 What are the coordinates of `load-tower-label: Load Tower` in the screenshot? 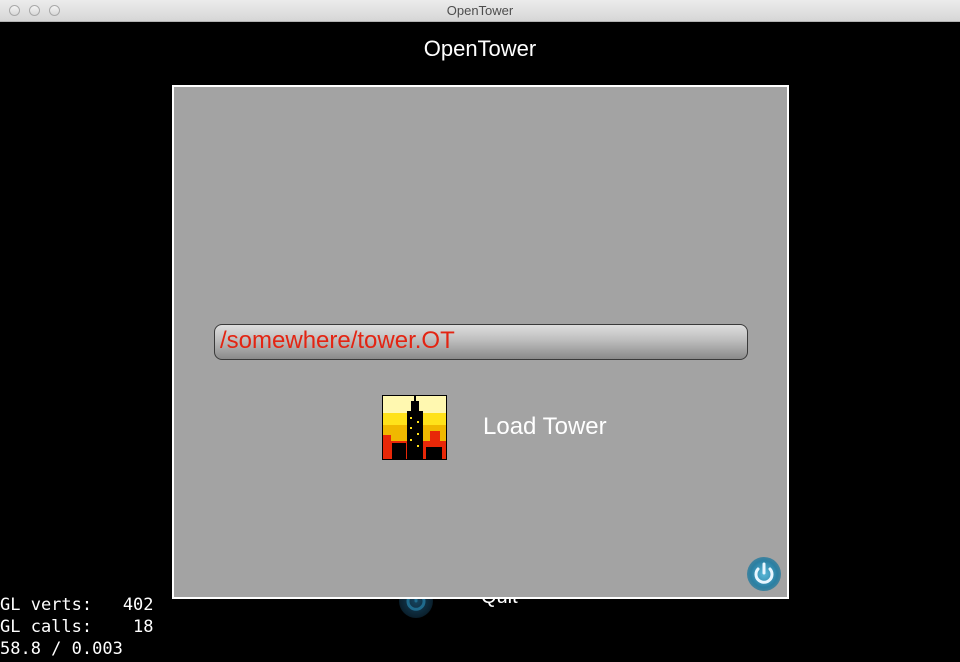 It's located at (545, 427).